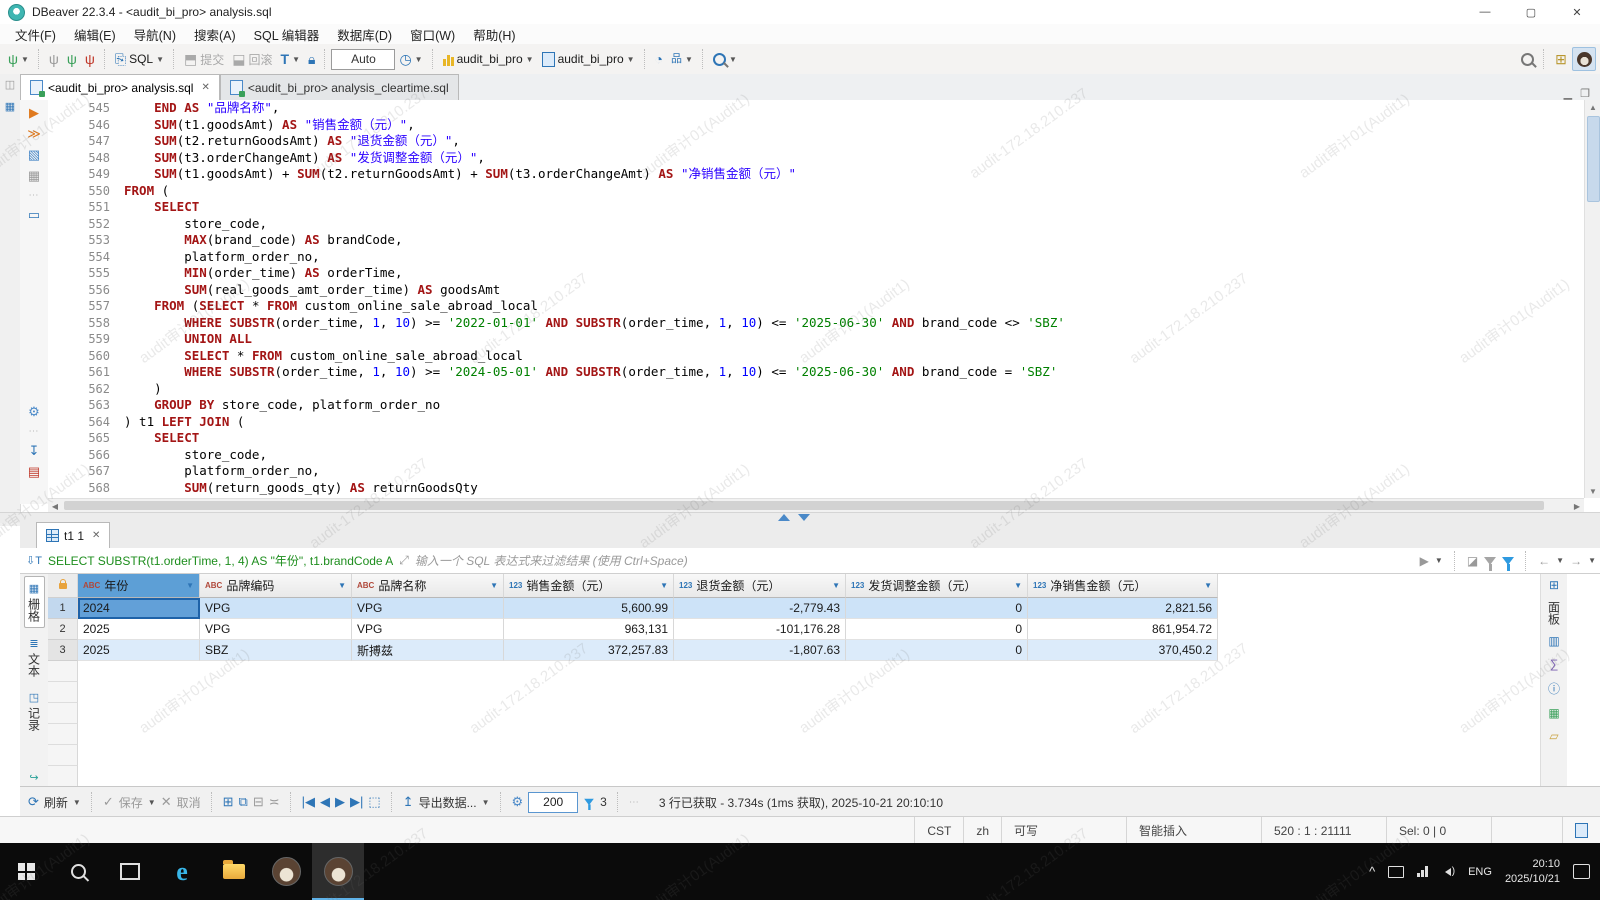  Describe the element at coordinates (816, 224) in the screenshot. I see `code-line-552: 552 store_code,` at that location.